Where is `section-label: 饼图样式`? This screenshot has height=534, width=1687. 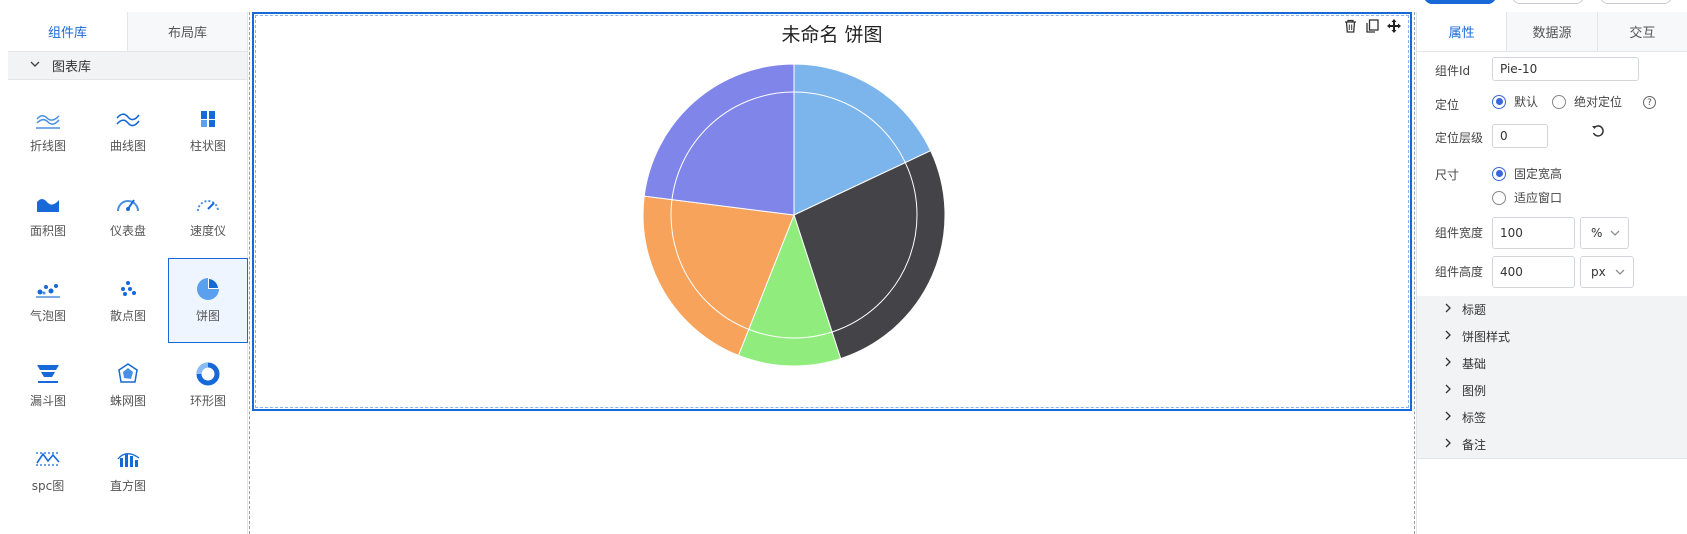 section-label: 饼图样式 is located at coordinates (1486, 337).